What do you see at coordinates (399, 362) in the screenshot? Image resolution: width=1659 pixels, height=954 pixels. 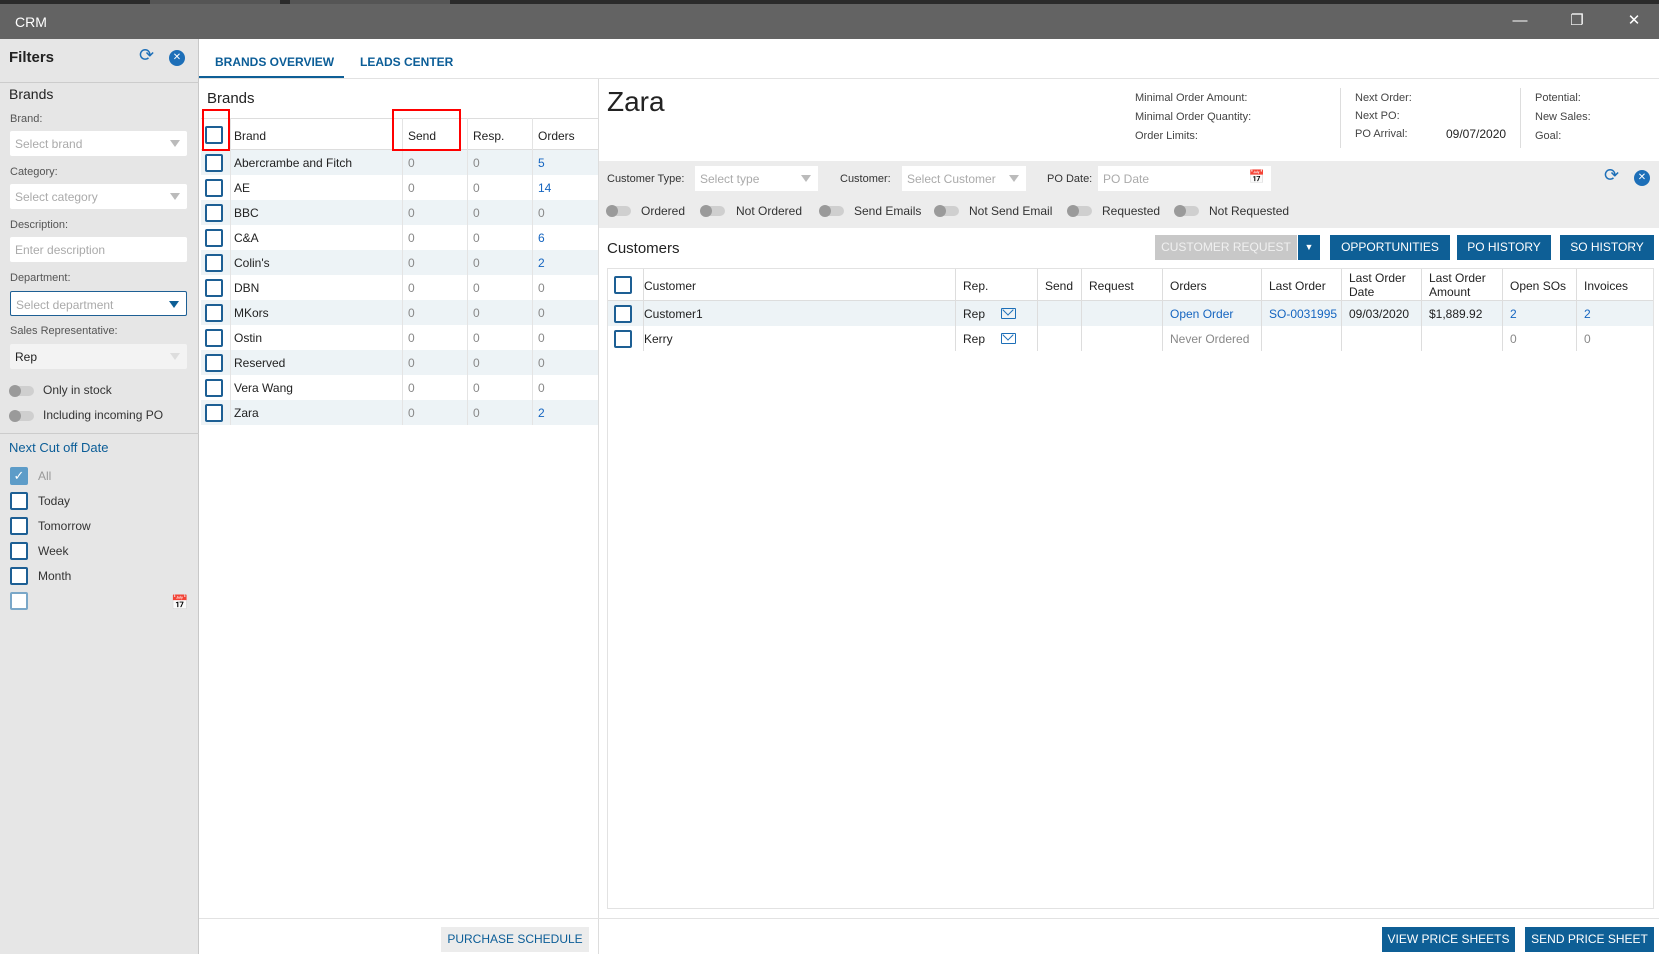 I see `brand-row: Reserved 0 0 0` at bounding box center [399, 362].